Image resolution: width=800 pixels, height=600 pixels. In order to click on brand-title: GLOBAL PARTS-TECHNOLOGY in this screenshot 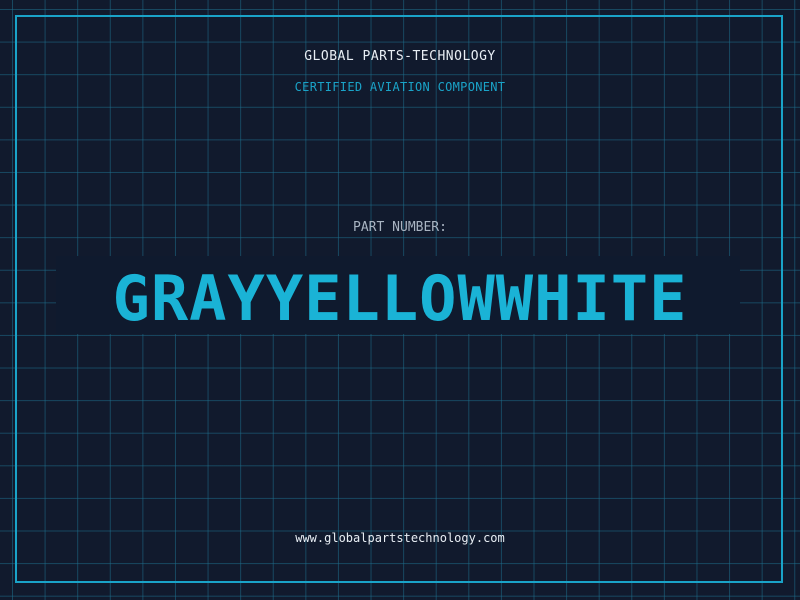, I will do `click(400, 56)`.